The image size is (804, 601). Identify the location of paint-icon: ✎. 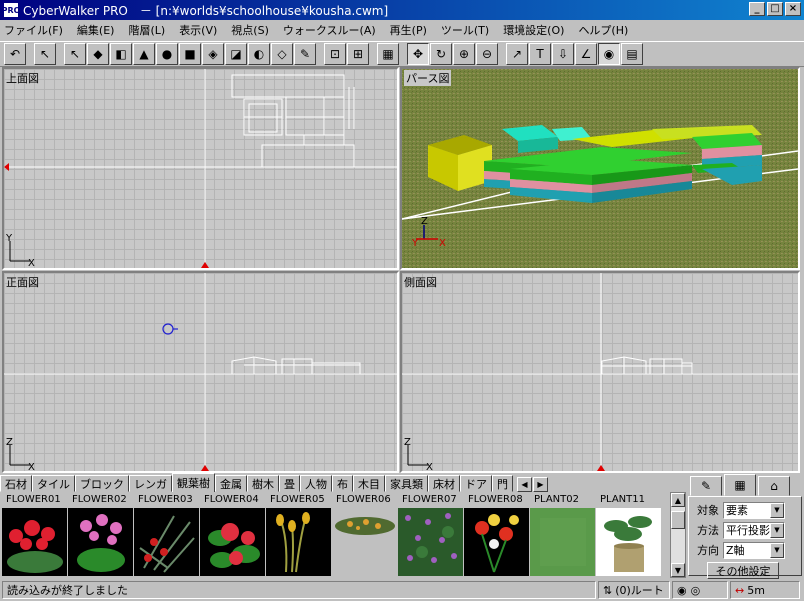
(706, 486).